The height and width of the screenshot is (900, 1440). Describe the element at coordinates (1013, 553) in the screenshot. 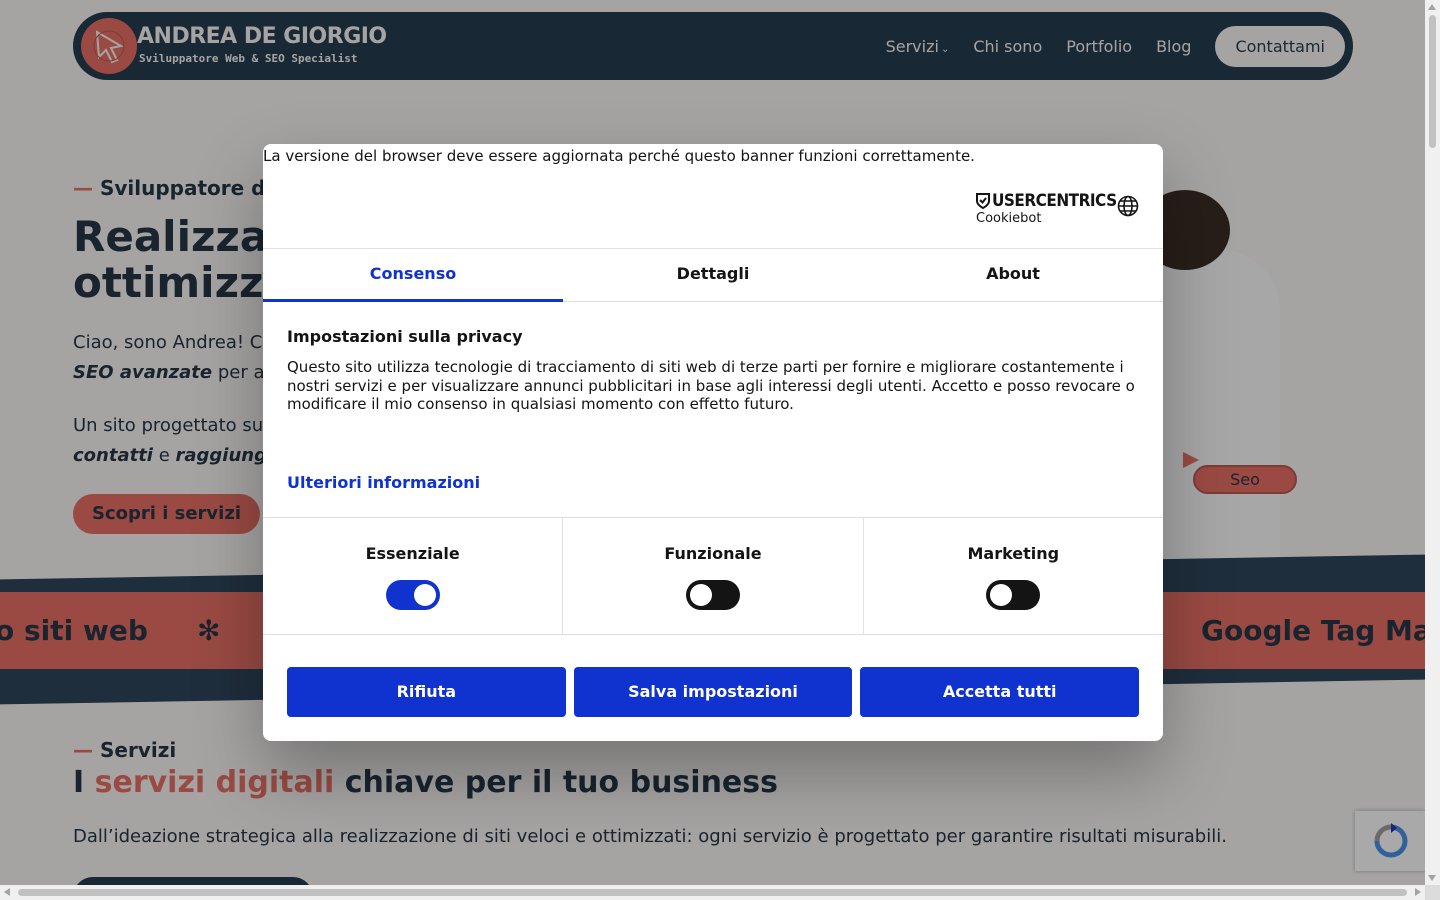

I see `category-label: Marketing` at that location.